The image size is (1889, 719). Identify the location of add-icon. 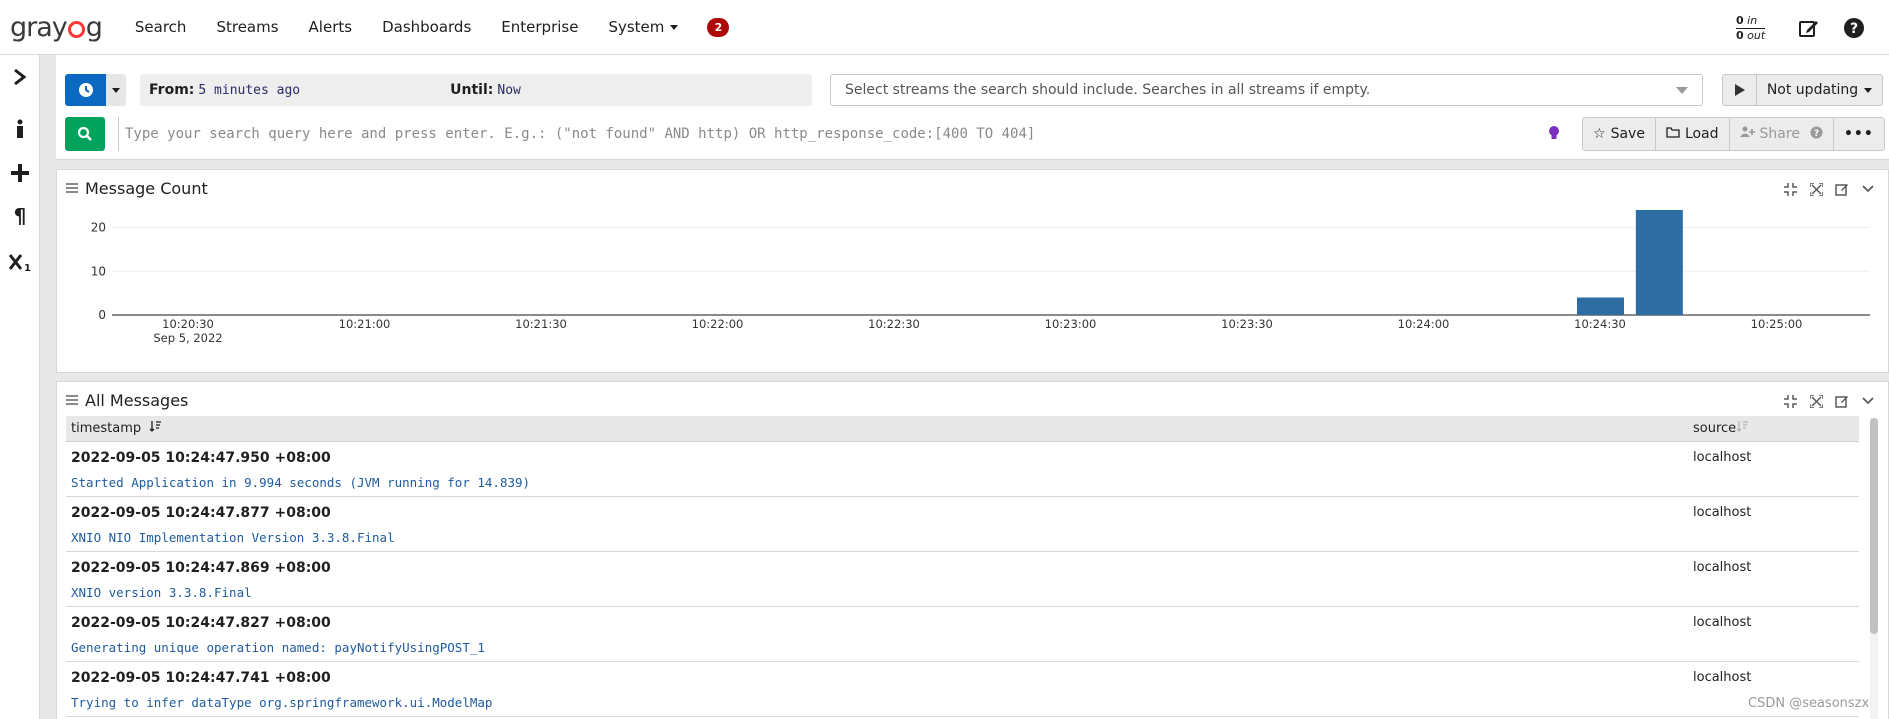
(20, 173).